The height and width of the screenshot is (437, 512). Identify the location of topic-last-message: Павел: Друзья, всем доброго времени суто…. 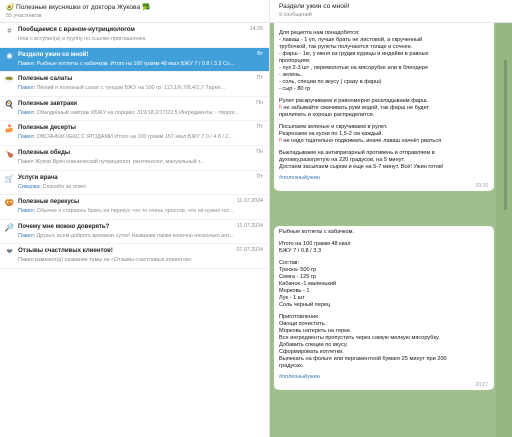
(141, 236).